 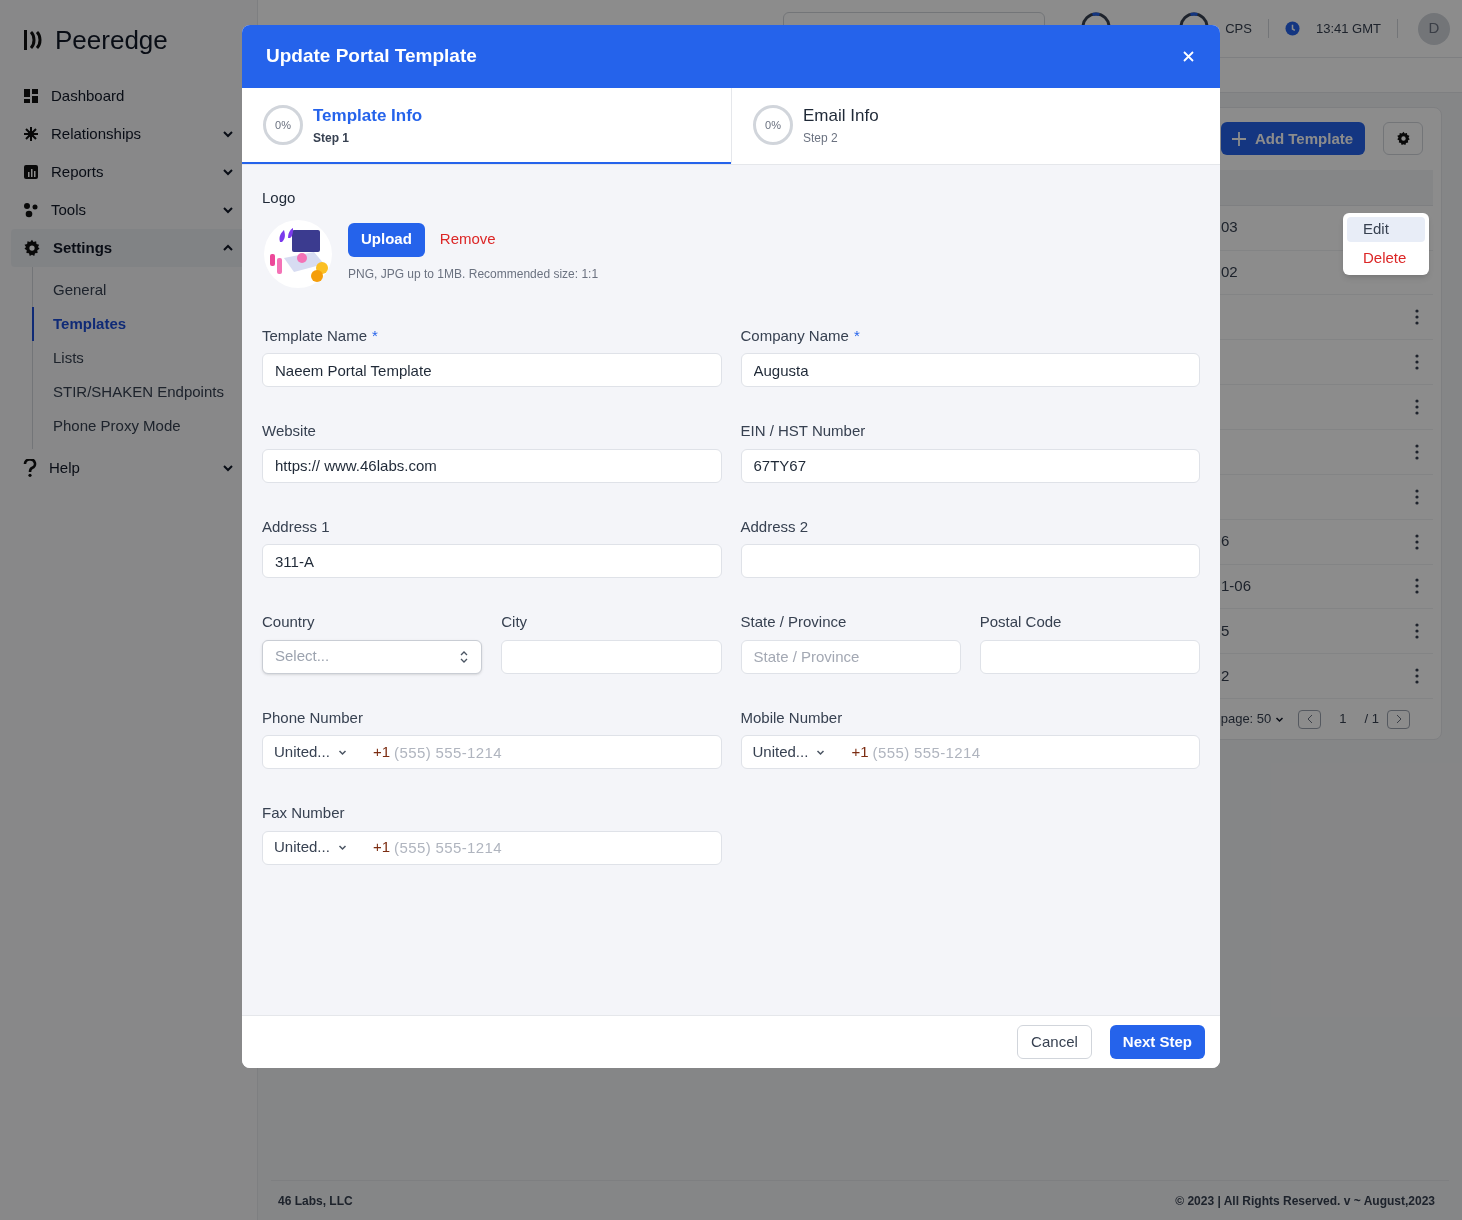 I want to click on nav-label: Reports, so click(x=78, y=171).